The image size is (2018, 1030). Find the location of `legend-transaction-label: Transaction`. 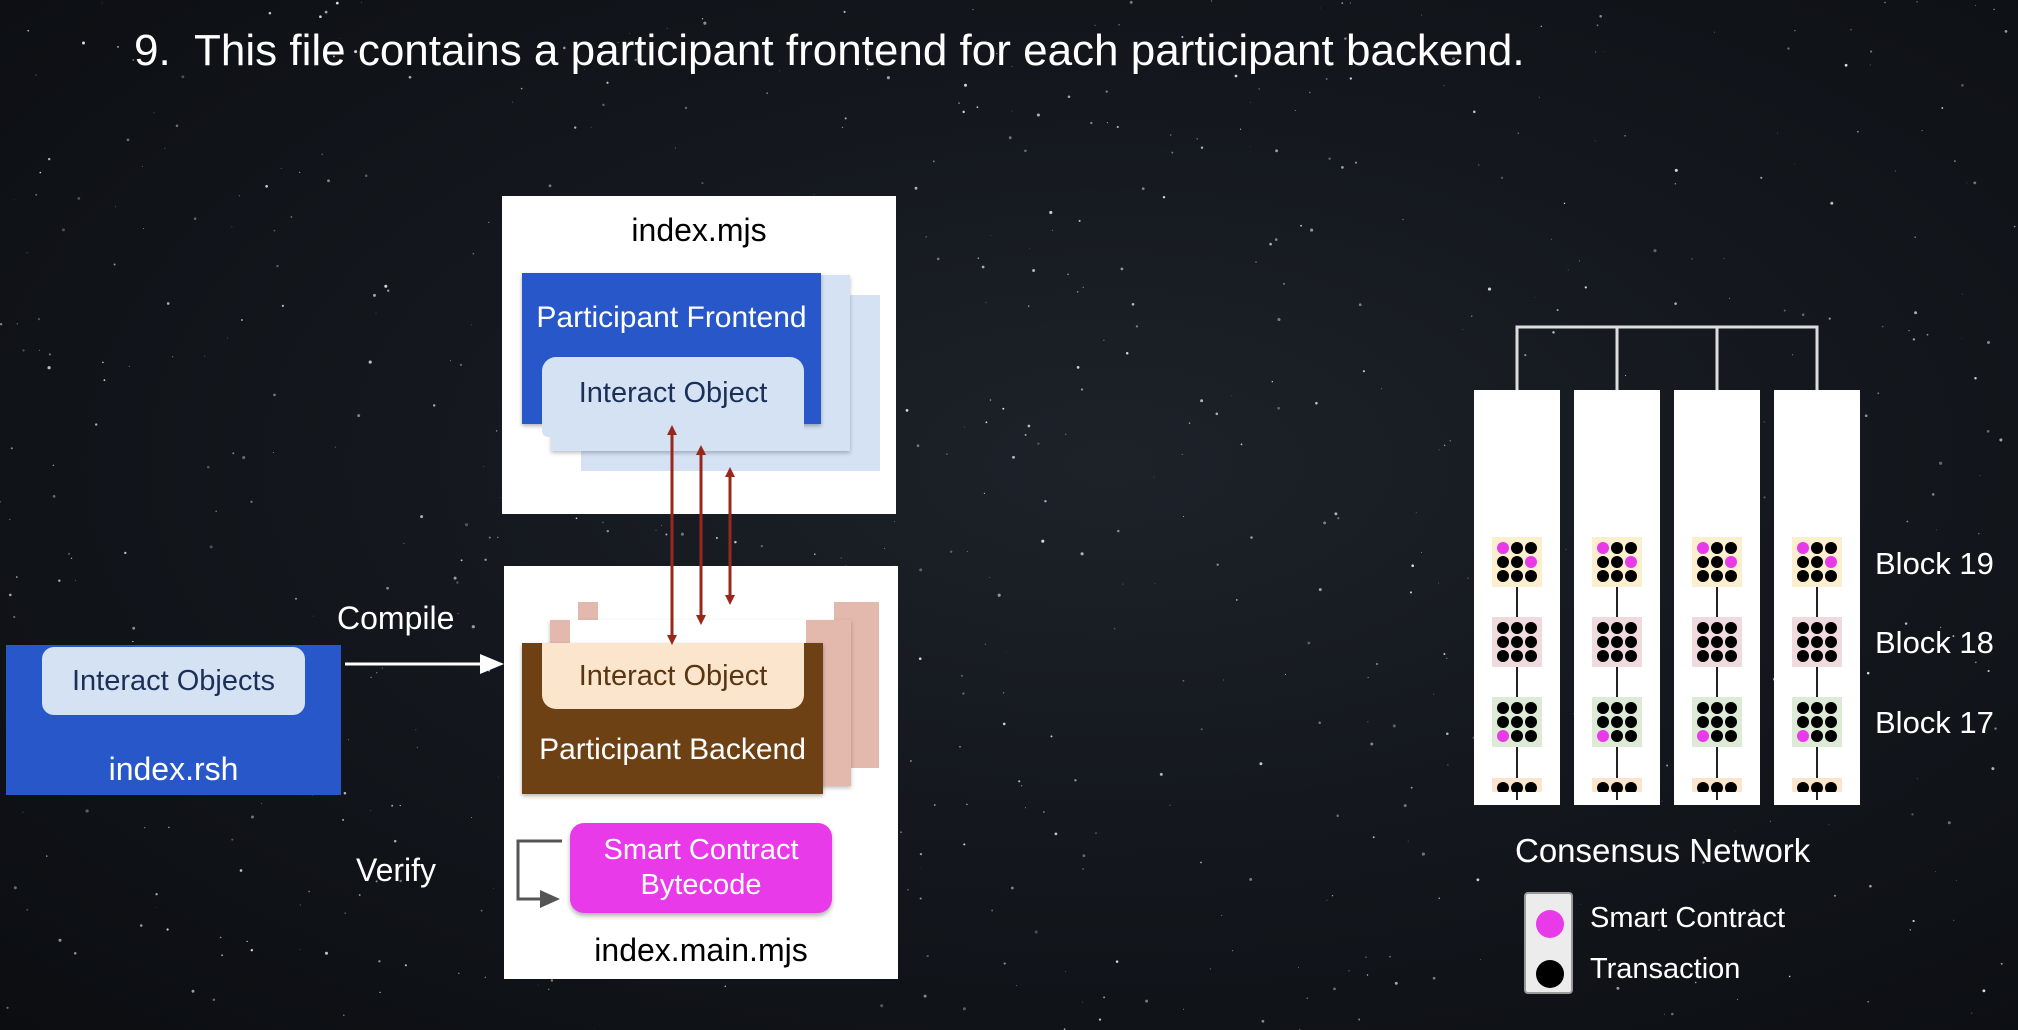

legend-transaction-label: Transaction is located at coordinates (1665, 969).